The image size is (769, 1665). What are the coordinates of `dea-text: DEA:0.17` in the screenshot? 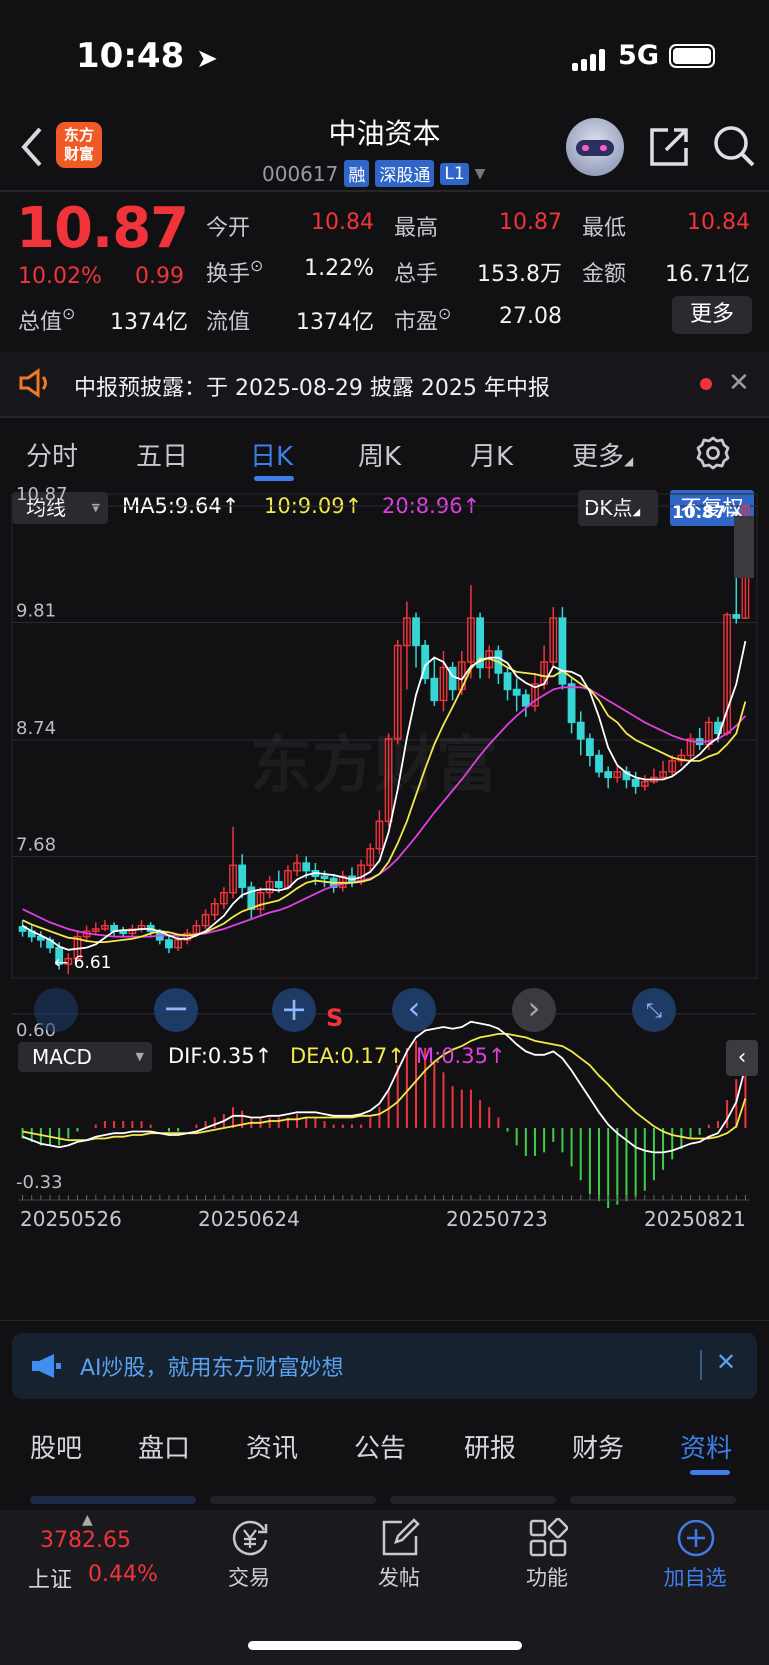 It's located at (339, 1056).